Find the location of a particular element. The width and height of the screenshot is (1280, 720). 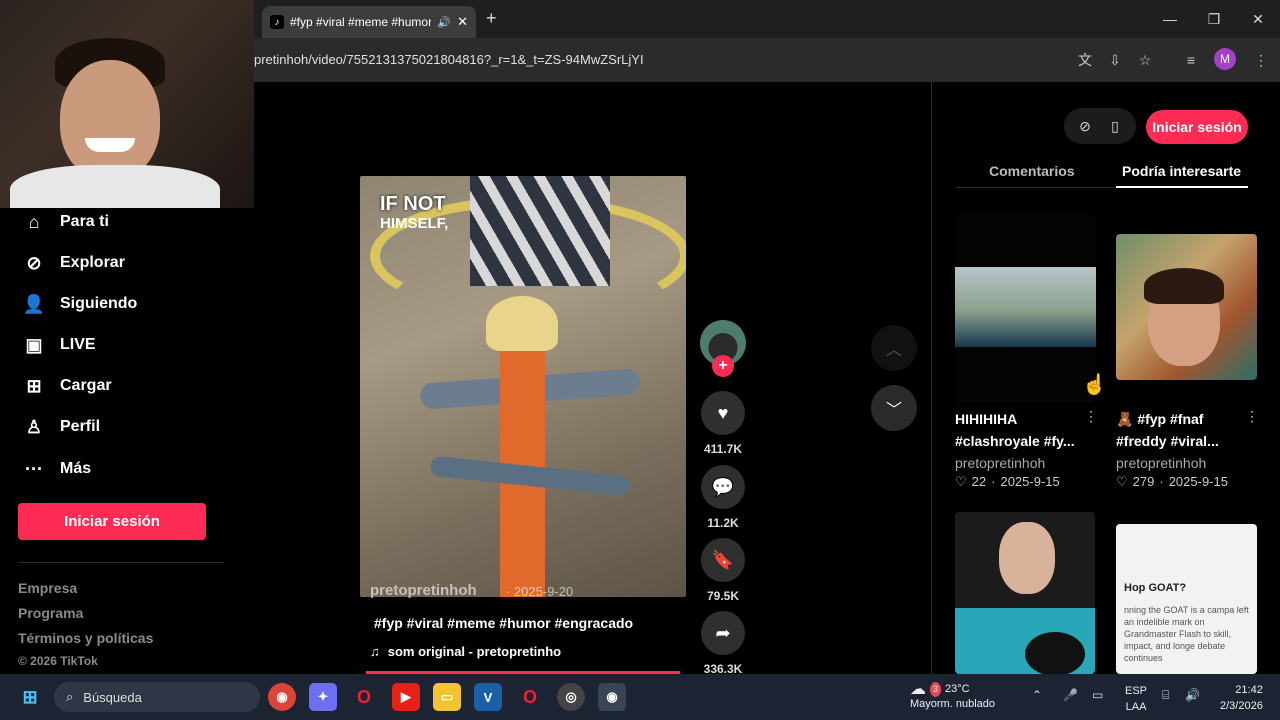

like-count: 411.7K is located at coordinates (723, 449).